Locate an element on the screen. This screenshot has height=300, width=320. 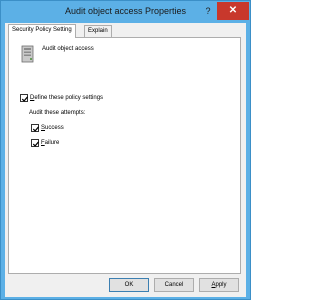
define-settings-label: Define these policy settings is located at coordinates (67, 98).